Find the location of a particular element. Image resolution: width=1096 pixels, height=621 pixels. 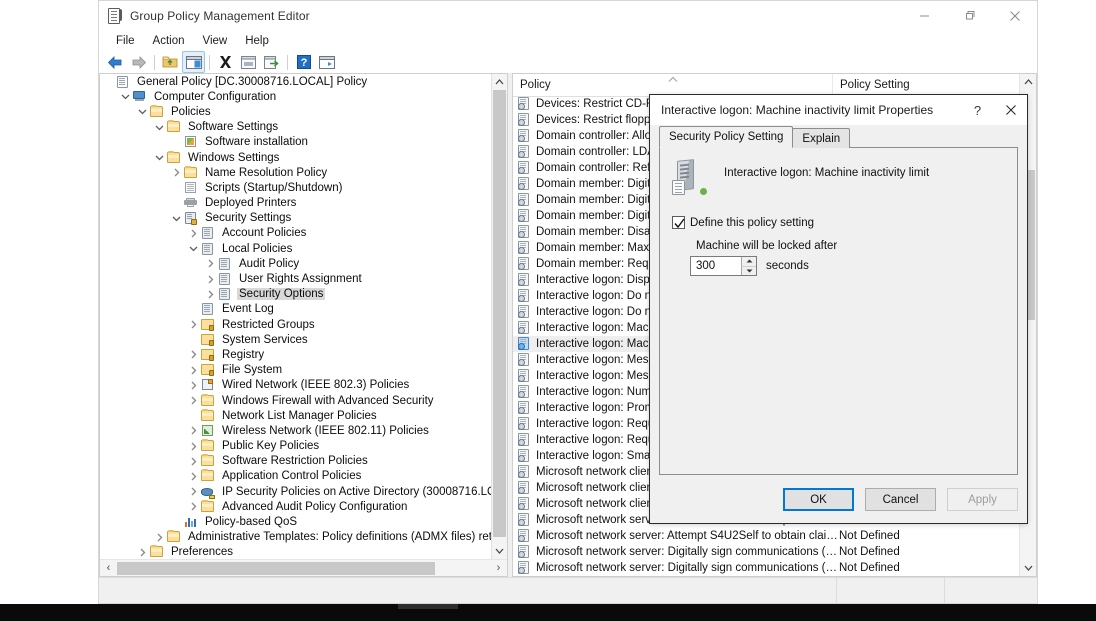

define-policy-checkbox is located at coordinates (678, 222).